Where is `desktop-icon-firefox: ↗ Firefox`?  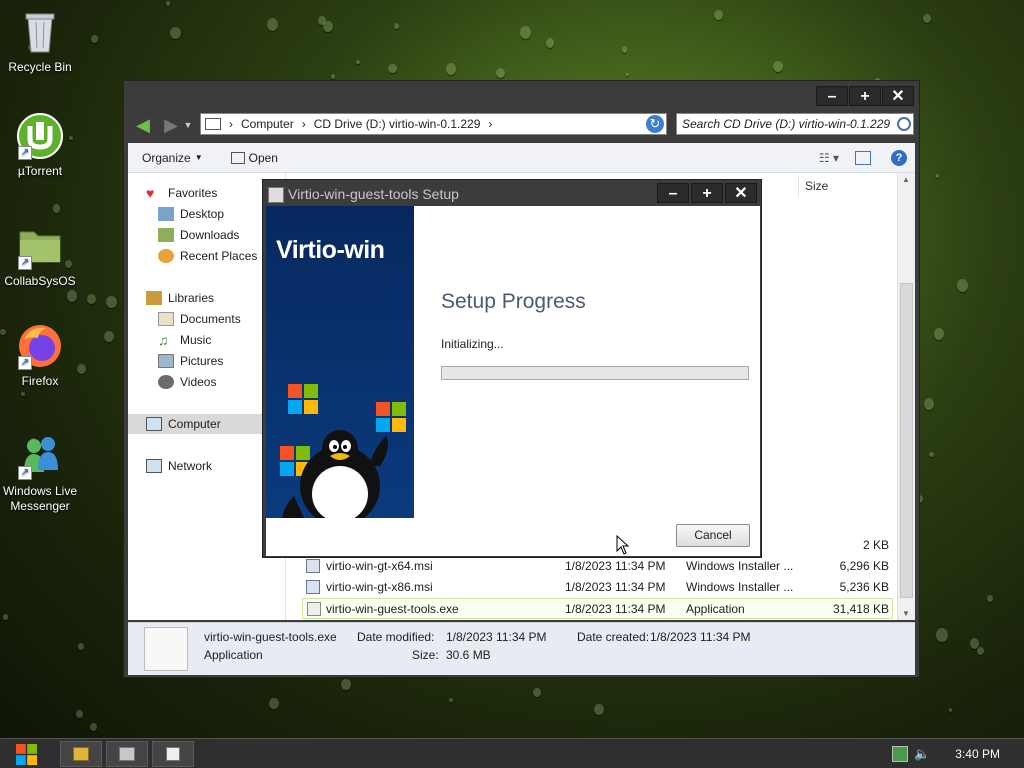 desktop-icon-firefox: ↗ Firefox is located at coordinates (40, 355).